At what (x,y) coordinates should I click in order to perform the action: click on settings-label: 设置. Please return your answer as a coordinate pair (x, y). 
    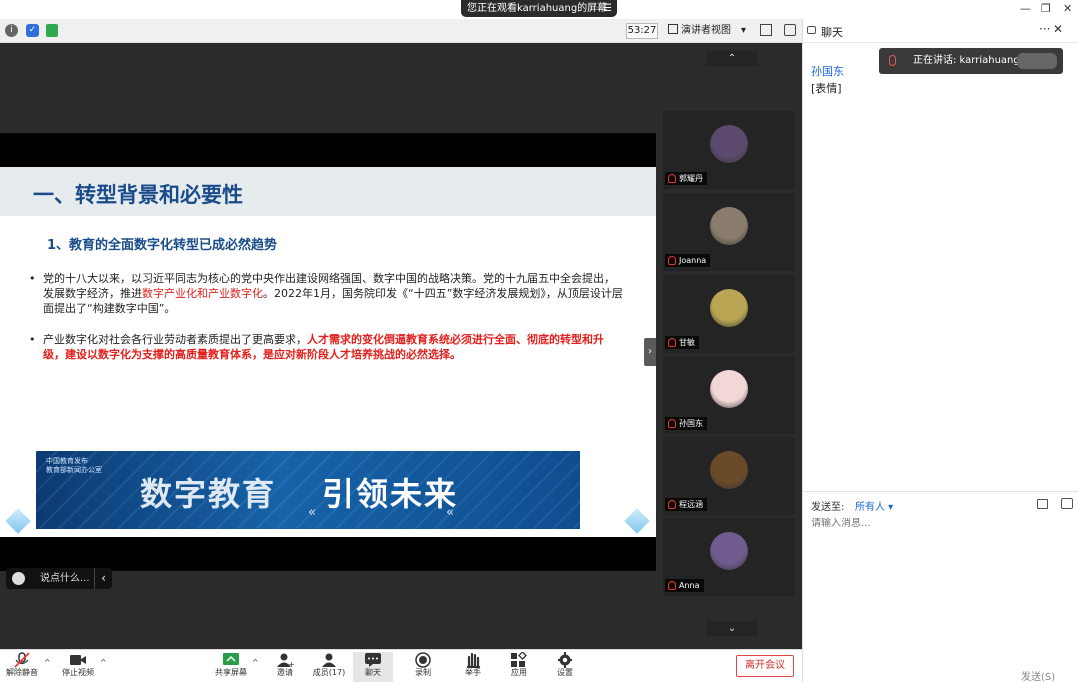
    Looking at the image, I should click on (565, 672).